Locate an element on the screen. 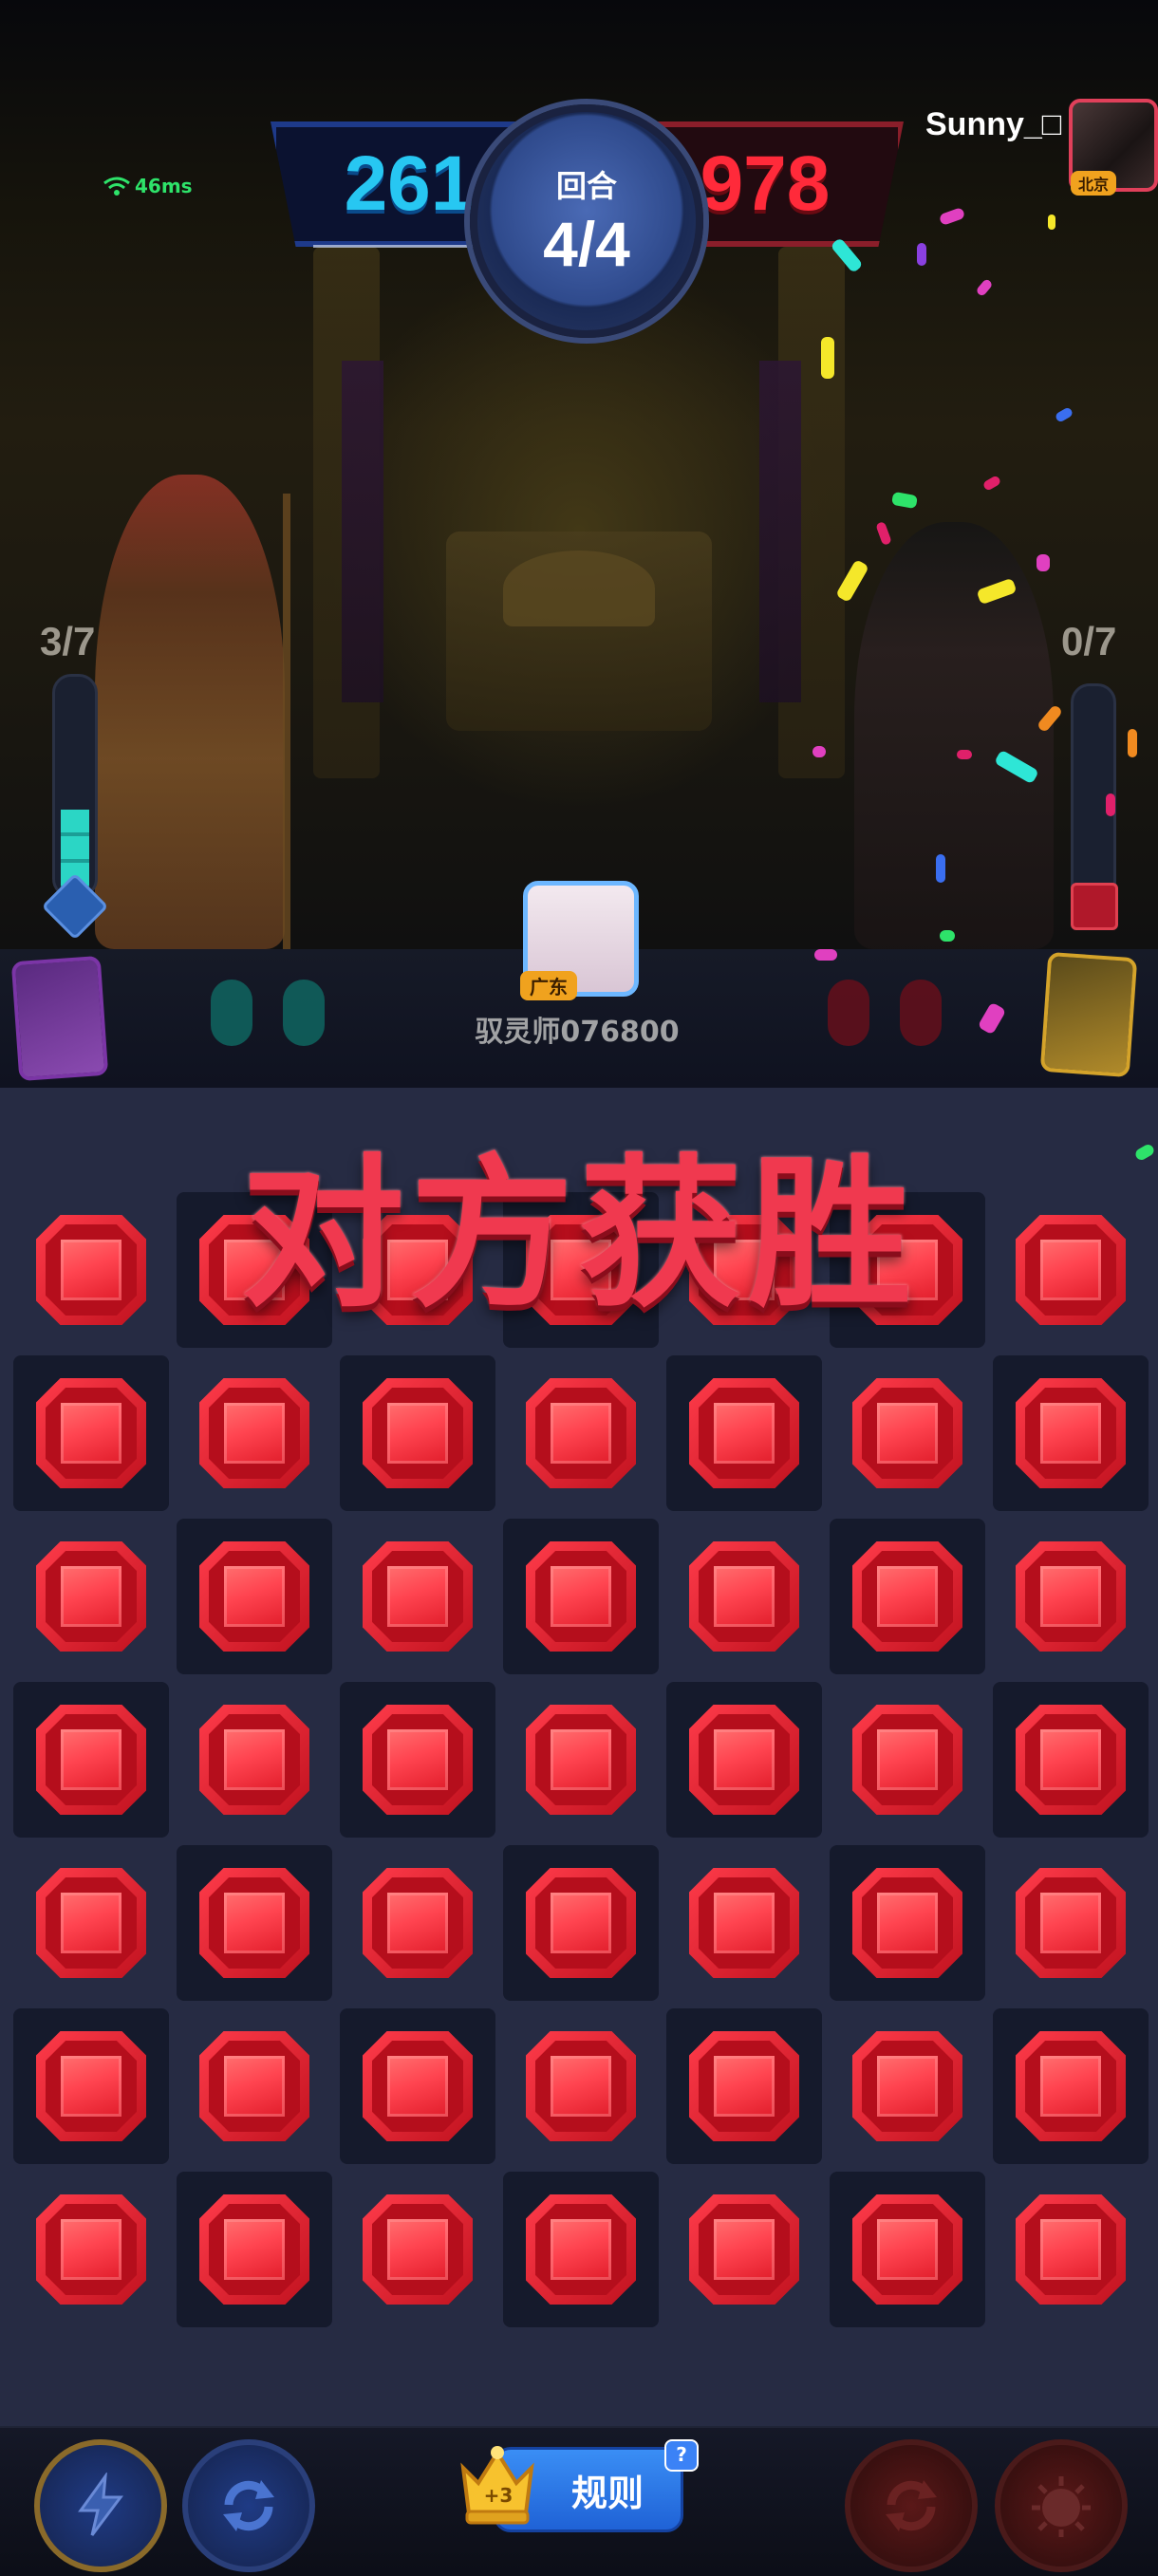 This screenshot has height=2576, width=1158. refresh-icon is located at coordinates (248, 2505).